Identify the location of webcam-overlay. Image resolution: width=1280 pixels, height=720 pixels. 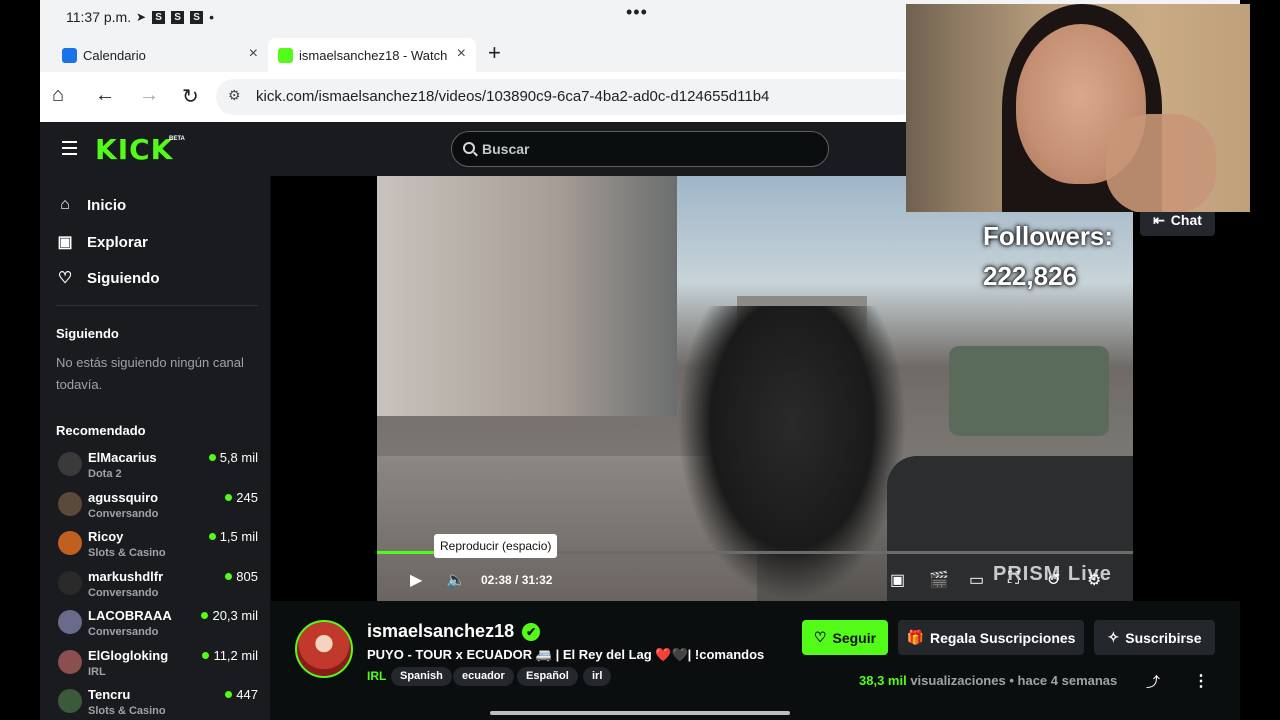
(1078, 108).